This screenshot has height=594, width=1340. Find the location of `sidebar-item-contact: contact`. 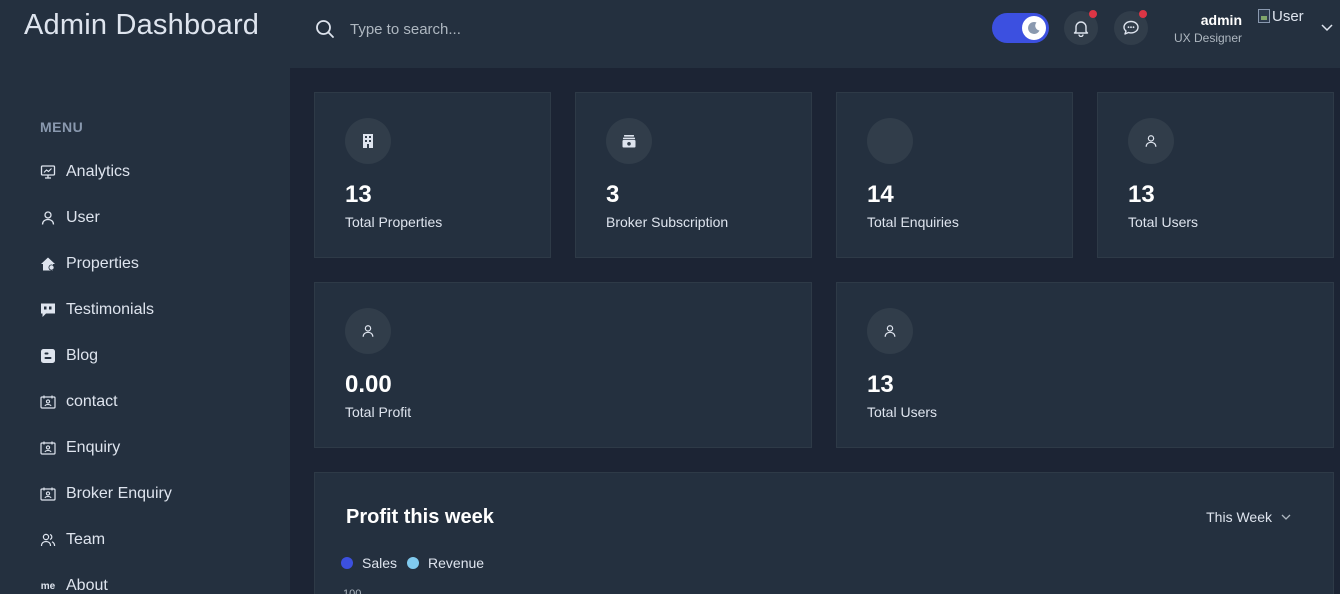

sidebar-item-contact: contact is located at coordinates (79, 402).